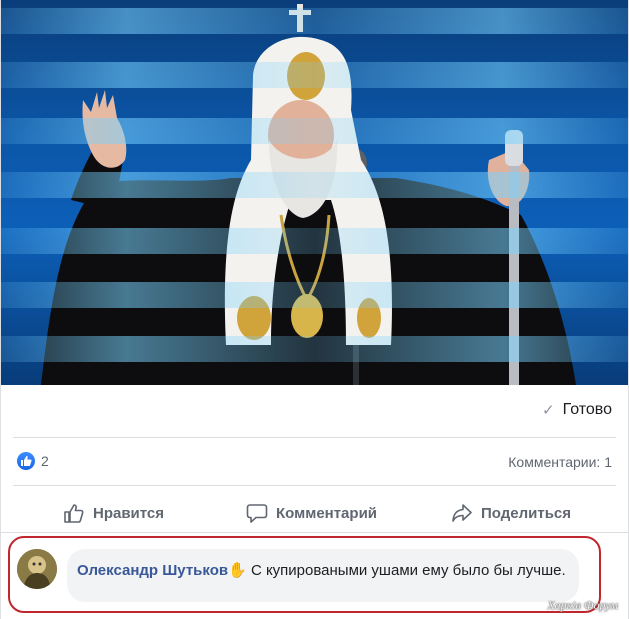  Describe the element at coordinates (237, 570) in the screenshot. I see `waving-hand-icon: ✋` at that location.